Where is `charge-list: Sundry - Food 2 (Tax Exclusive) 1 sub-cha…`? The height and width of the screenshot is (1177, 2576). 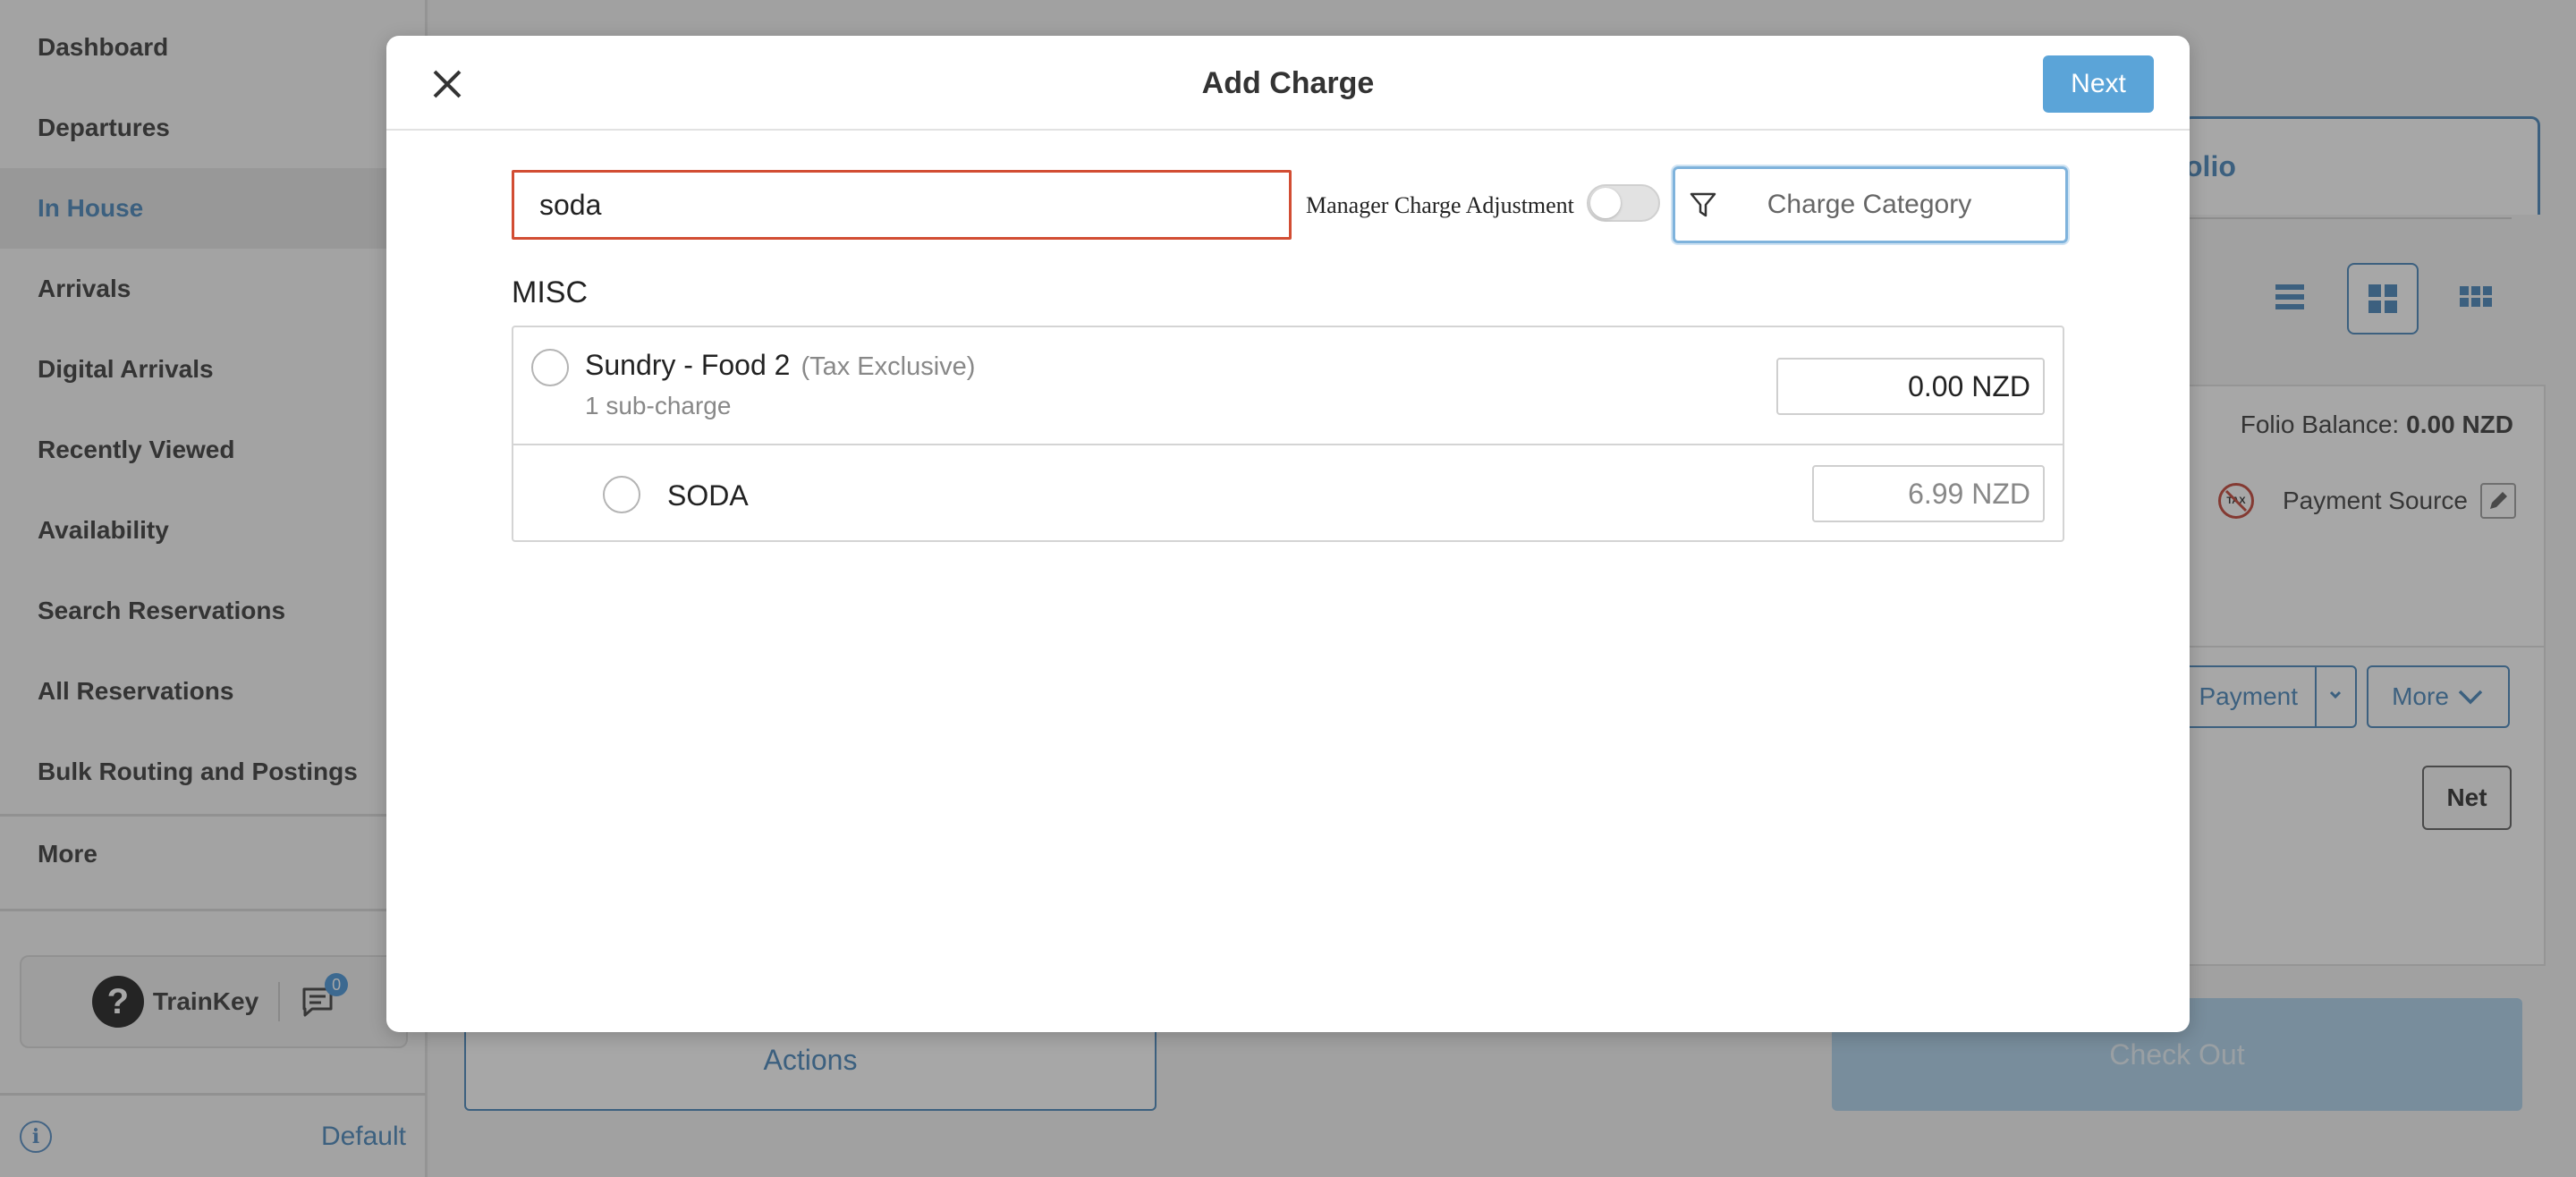 charge-list: Sundry - Food 2 (Tax Exclusive) 1 sub-cha… is located at coordinates (1288, 434).